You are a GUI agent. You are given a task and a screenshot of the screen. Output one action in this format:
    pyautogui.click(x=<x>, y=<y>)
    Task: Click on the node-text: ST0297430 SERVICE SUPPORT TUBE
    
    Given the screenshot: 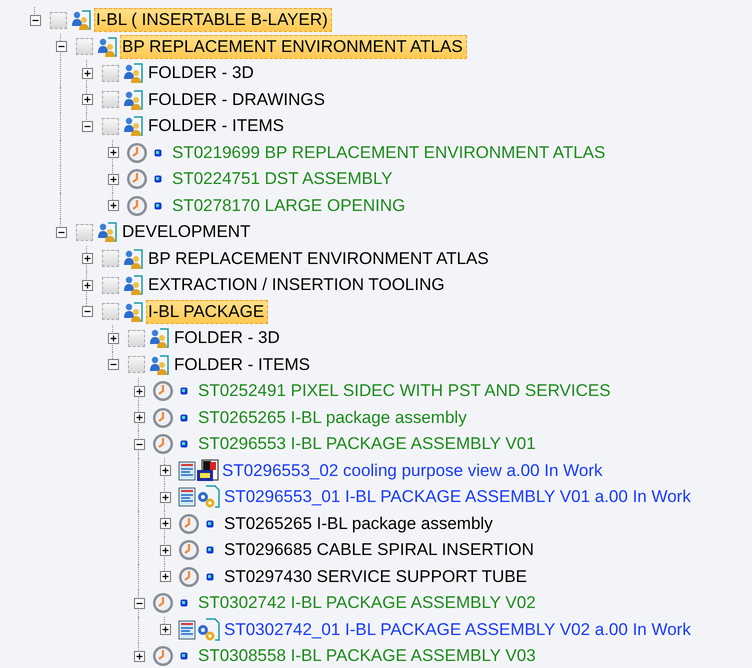 What is the action you would take?
    pyautogui.click(x=375, y=576)
    